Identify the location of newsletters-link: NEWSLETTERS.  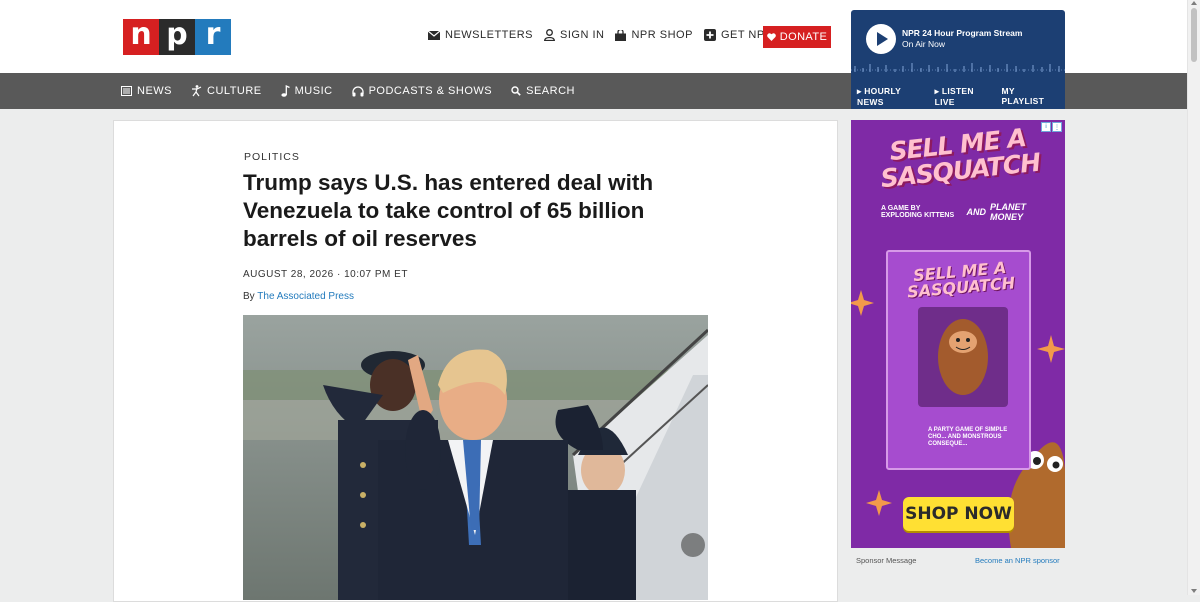
(480, 35).